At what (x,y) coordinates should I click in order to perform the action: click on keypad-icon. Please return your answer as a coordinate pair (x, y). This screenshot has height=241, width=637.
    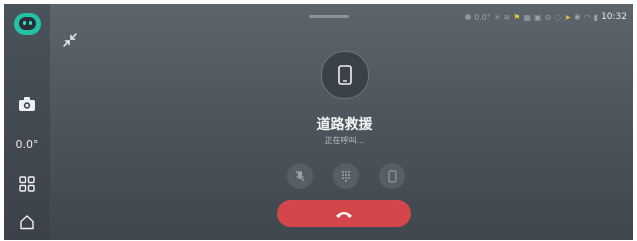
    Looking at the image, I should click on (346, 176).